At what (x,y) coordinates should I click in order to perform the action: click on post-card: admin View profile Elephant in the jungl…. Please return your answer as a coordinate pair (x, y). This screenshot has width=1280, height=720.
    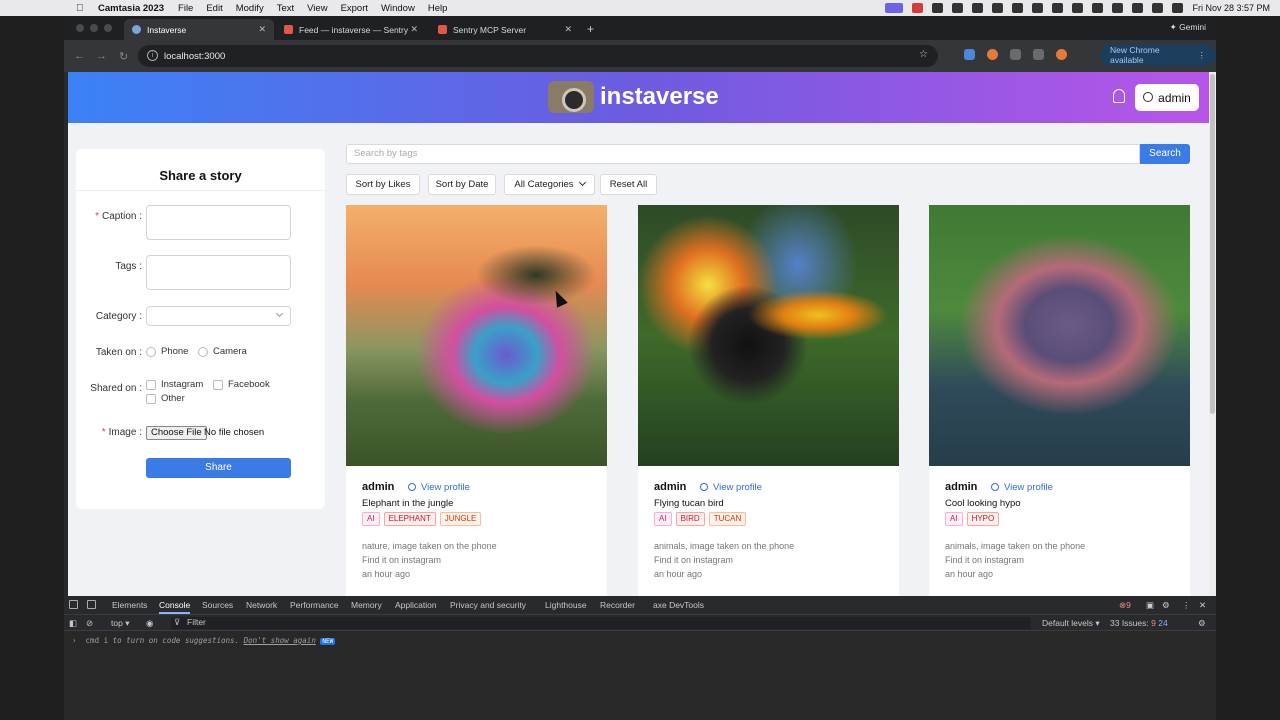
    Looking at the image, I should click on (476, 400).